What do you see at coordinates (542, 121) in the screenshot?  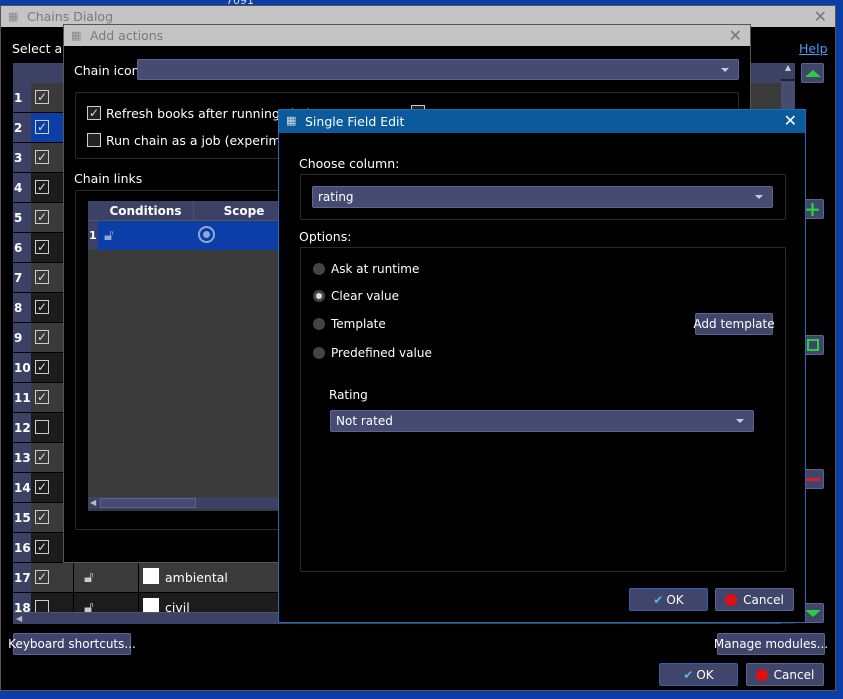 I see `single-field-edit-titlebar: ▦ Single Field Edit ✕` at bounding box center [542, 121].